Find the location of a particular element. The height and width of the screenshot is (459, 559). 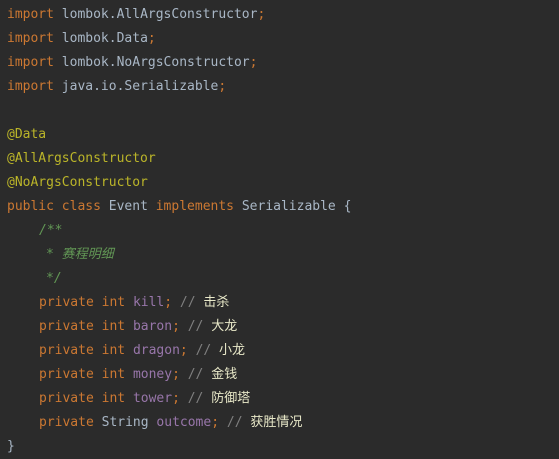

javadoc-open: /** is located at coordinates (51, 230).